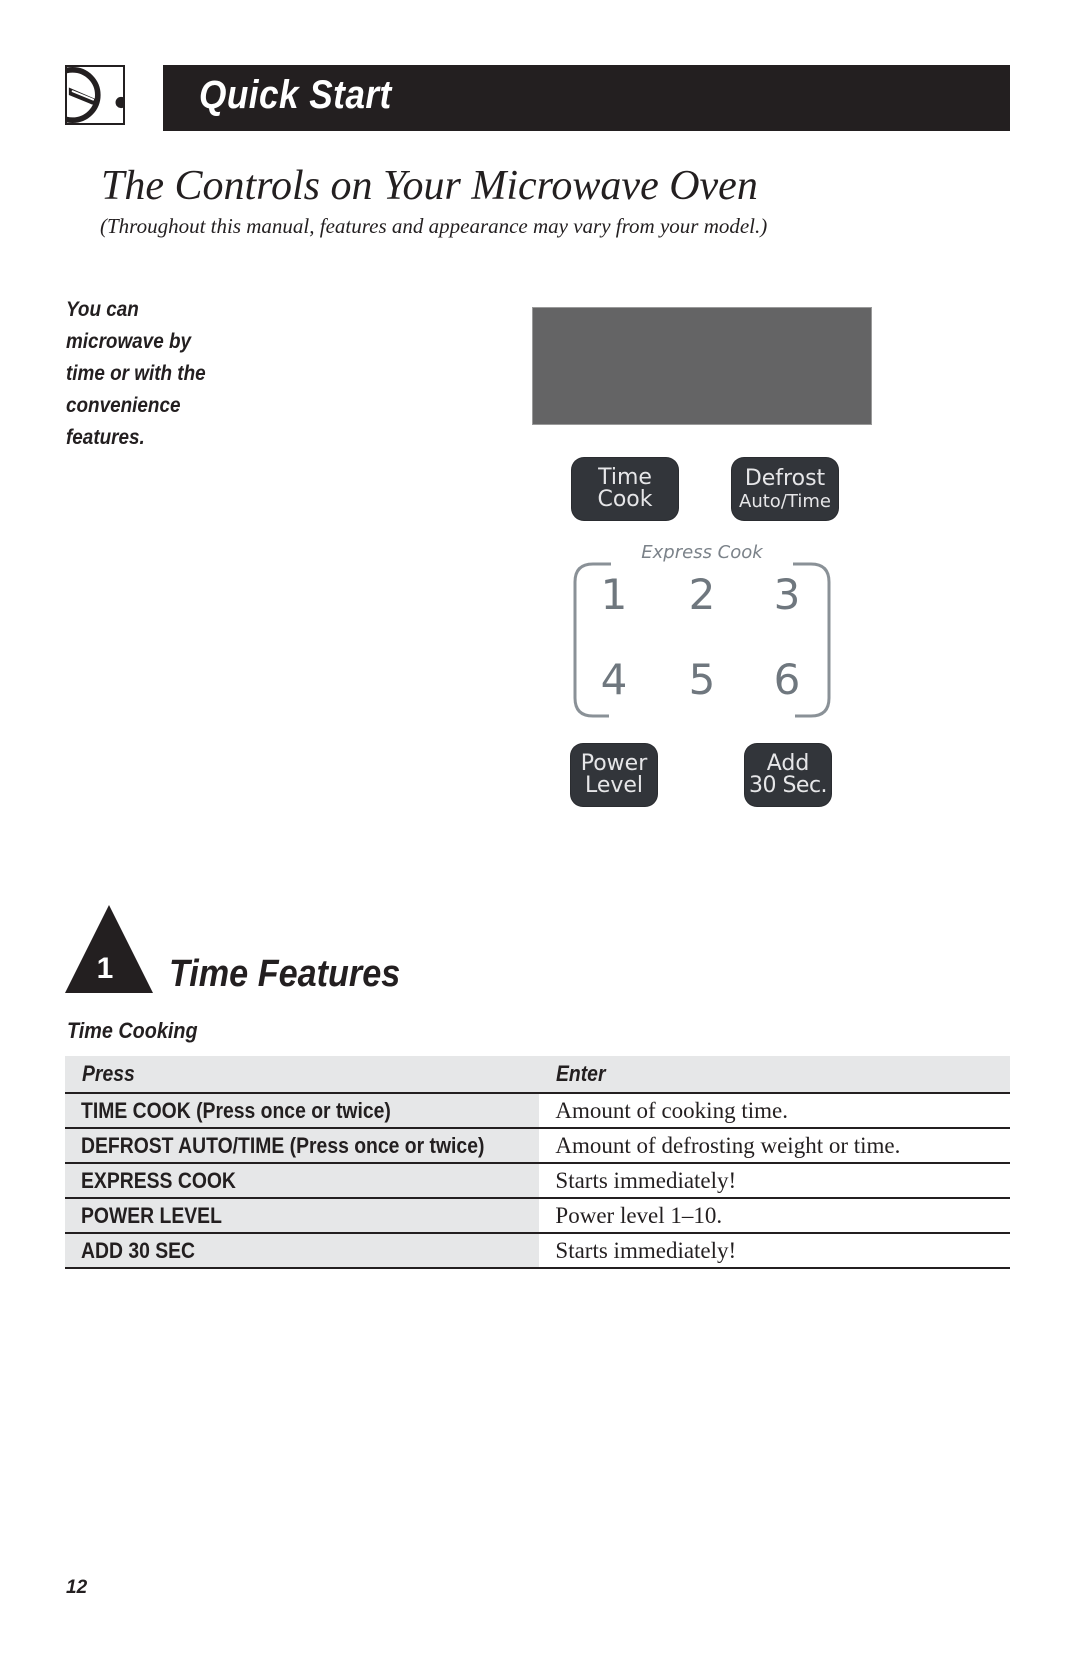 The width and height of the screenshot is (1080, 1669). I want to click on defrost-label-line2: Auto/Time, so click(785, 501).